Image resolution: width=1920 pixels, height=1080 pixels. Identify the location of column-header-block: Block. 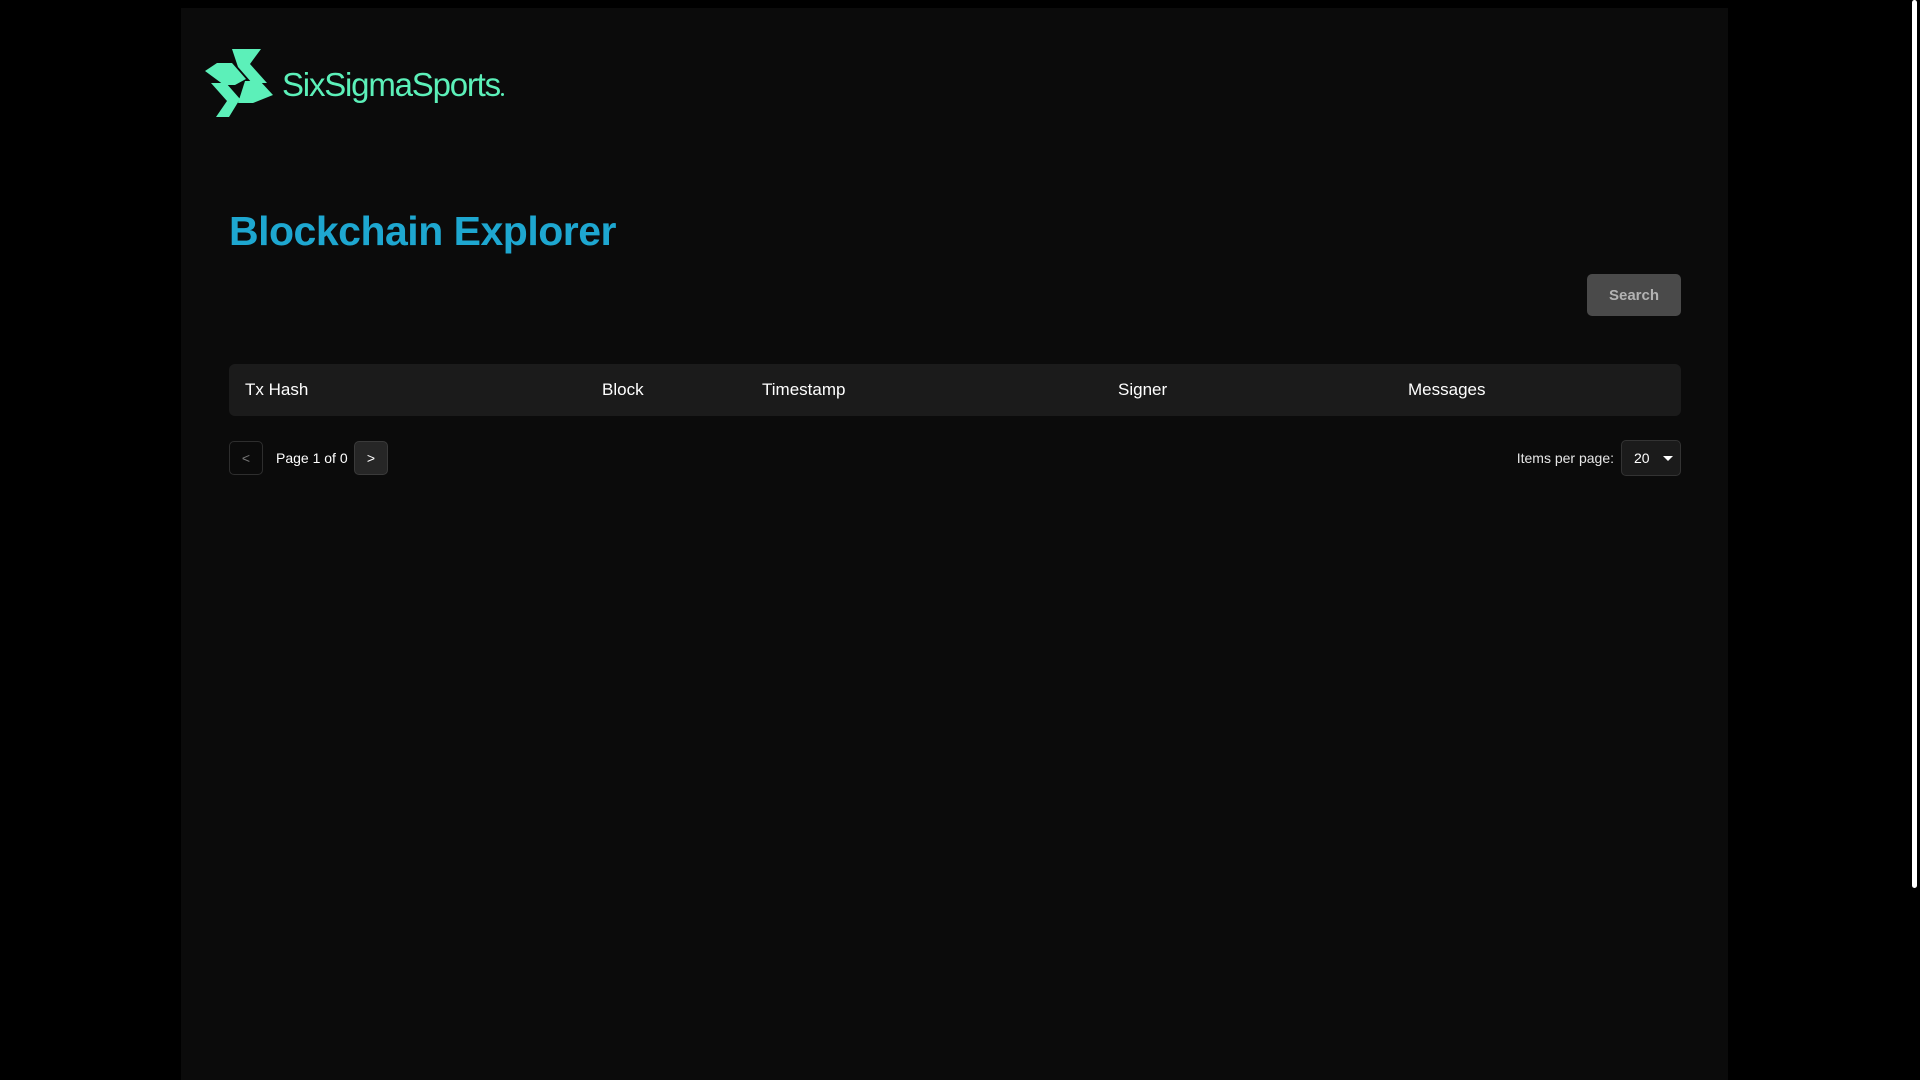
(623, 390).